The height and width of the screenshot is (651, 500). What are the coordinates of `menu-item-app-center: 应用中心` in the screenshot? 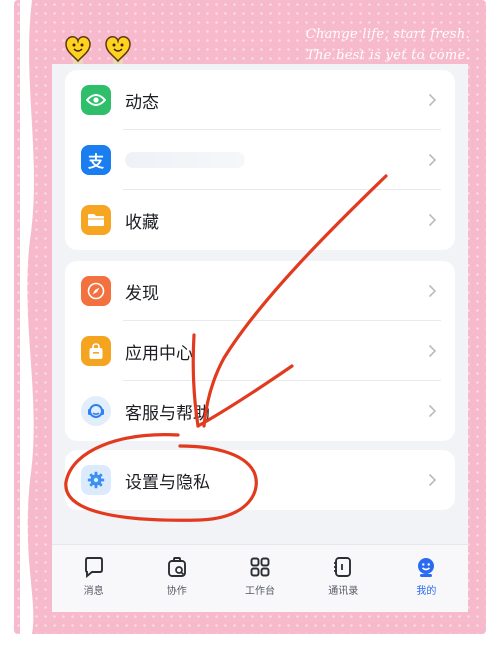 It's located at (260, 351).